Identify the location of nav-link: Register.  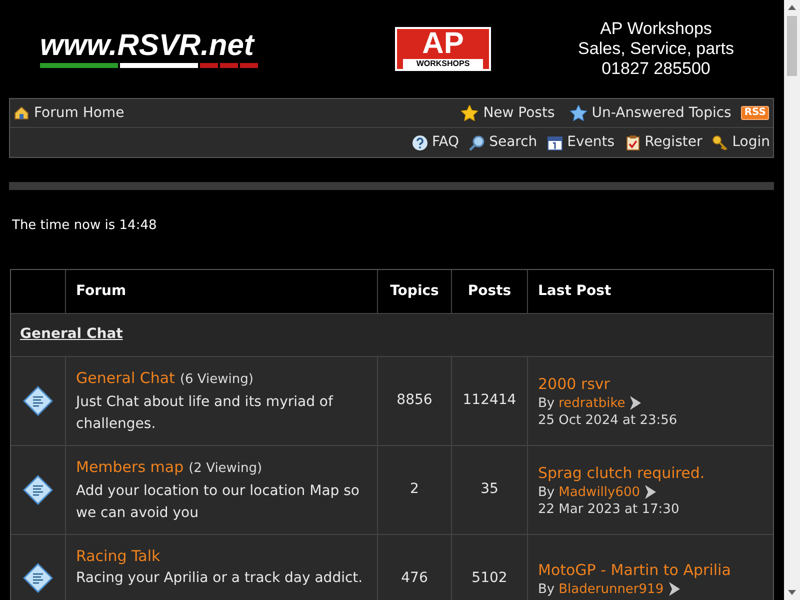
(663, 142).